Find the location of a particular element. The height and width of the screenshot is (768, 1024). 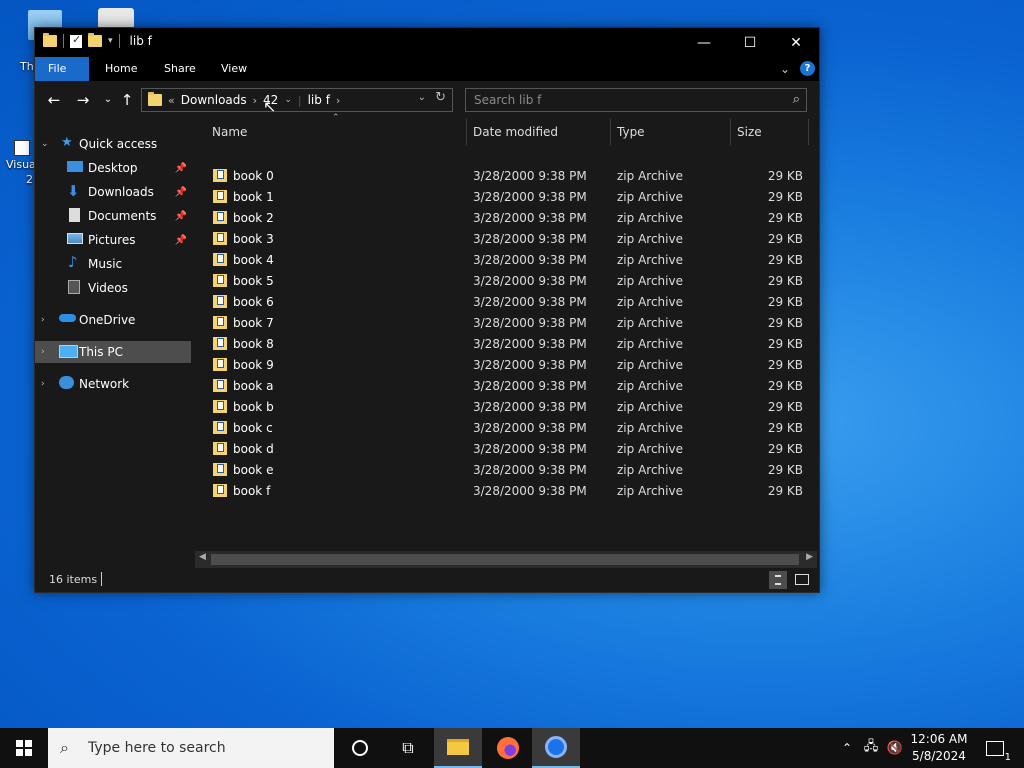

up-arrow-icon: ↑ is located at coordinates (127, 100).